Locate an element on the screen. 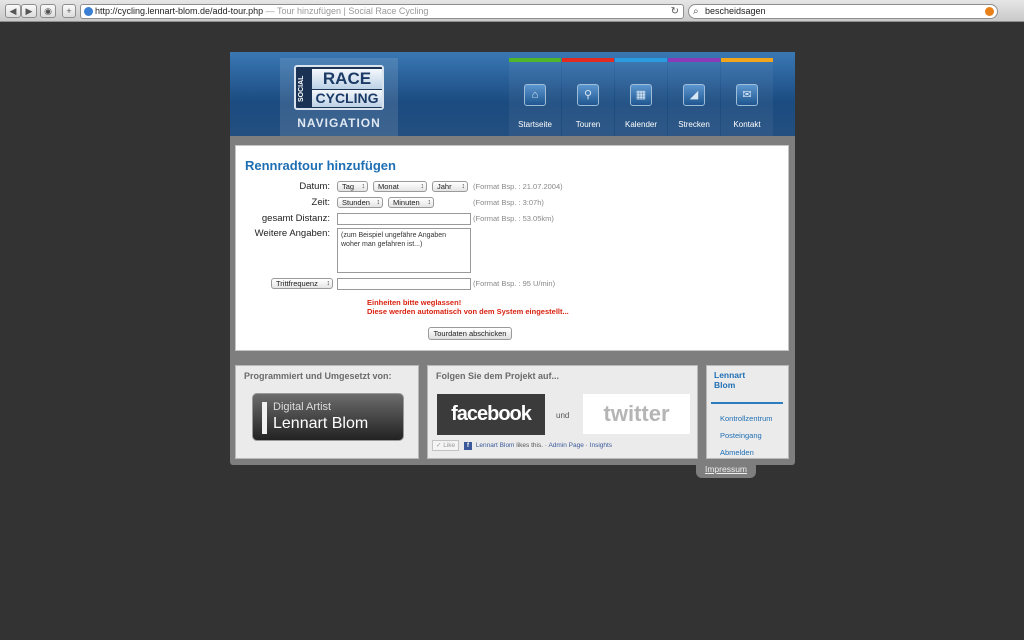 The height and width of the screenshot is (640, 1024). mail-icon: ✉ is located at coordinates (747, 95).